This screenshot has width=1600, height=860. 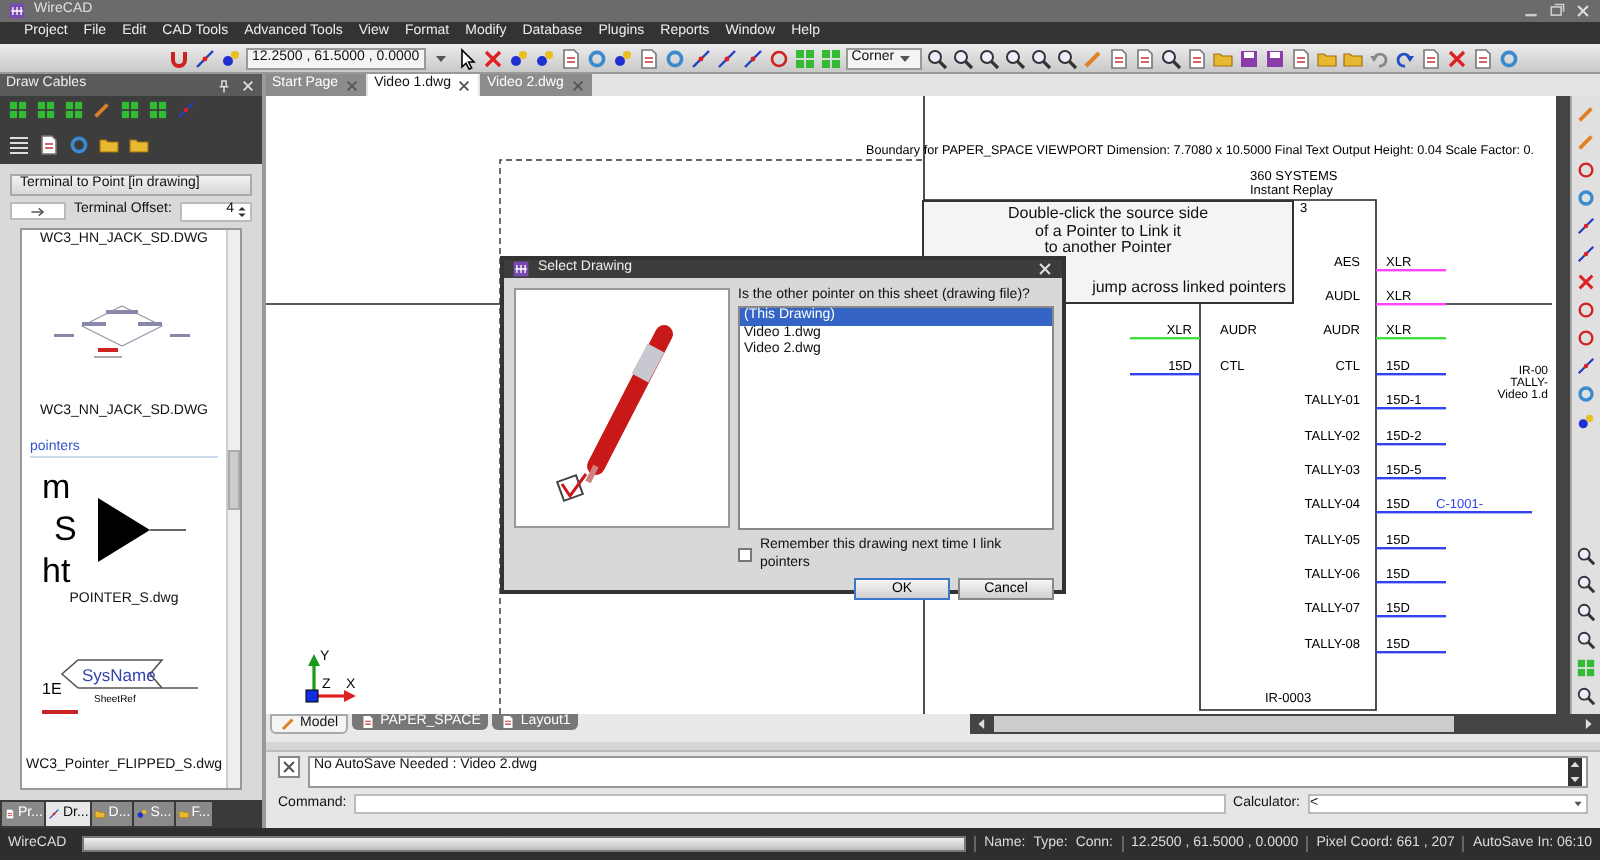 I want to click on tooltip-line: jump across linked pointers, so click(x=1189, y=287).